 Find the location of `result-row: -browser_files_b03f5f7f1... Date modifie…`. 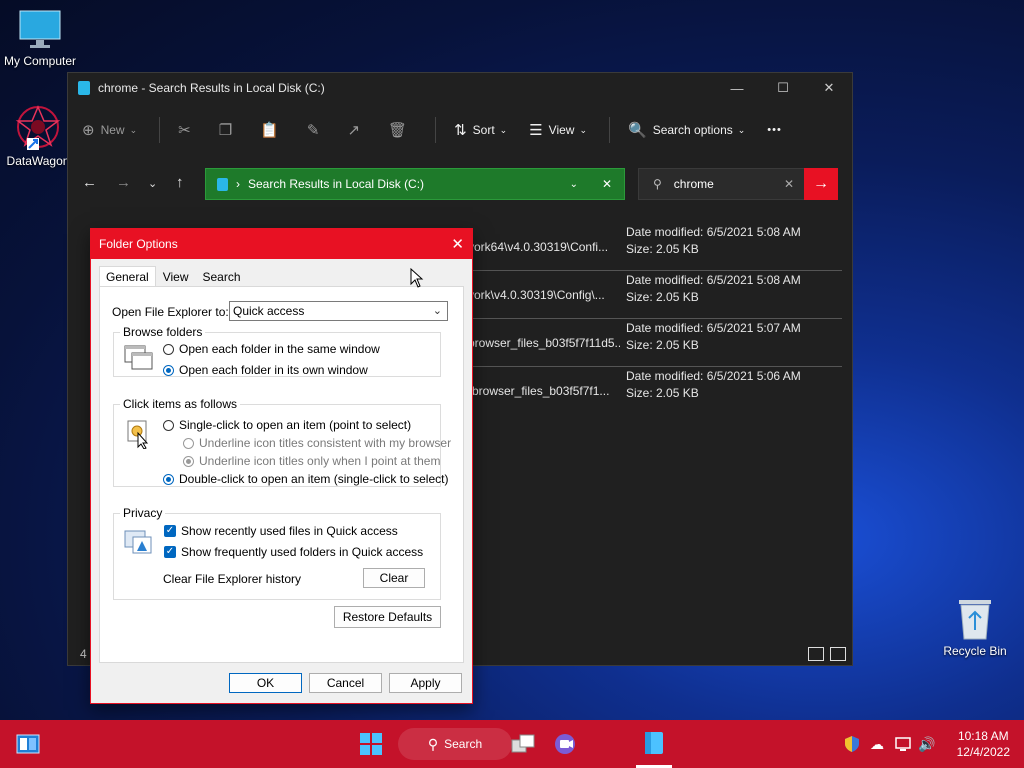

result-row: -browser_files_b03f5f7f1... Date modifie… is located at coordinates (655, 391).